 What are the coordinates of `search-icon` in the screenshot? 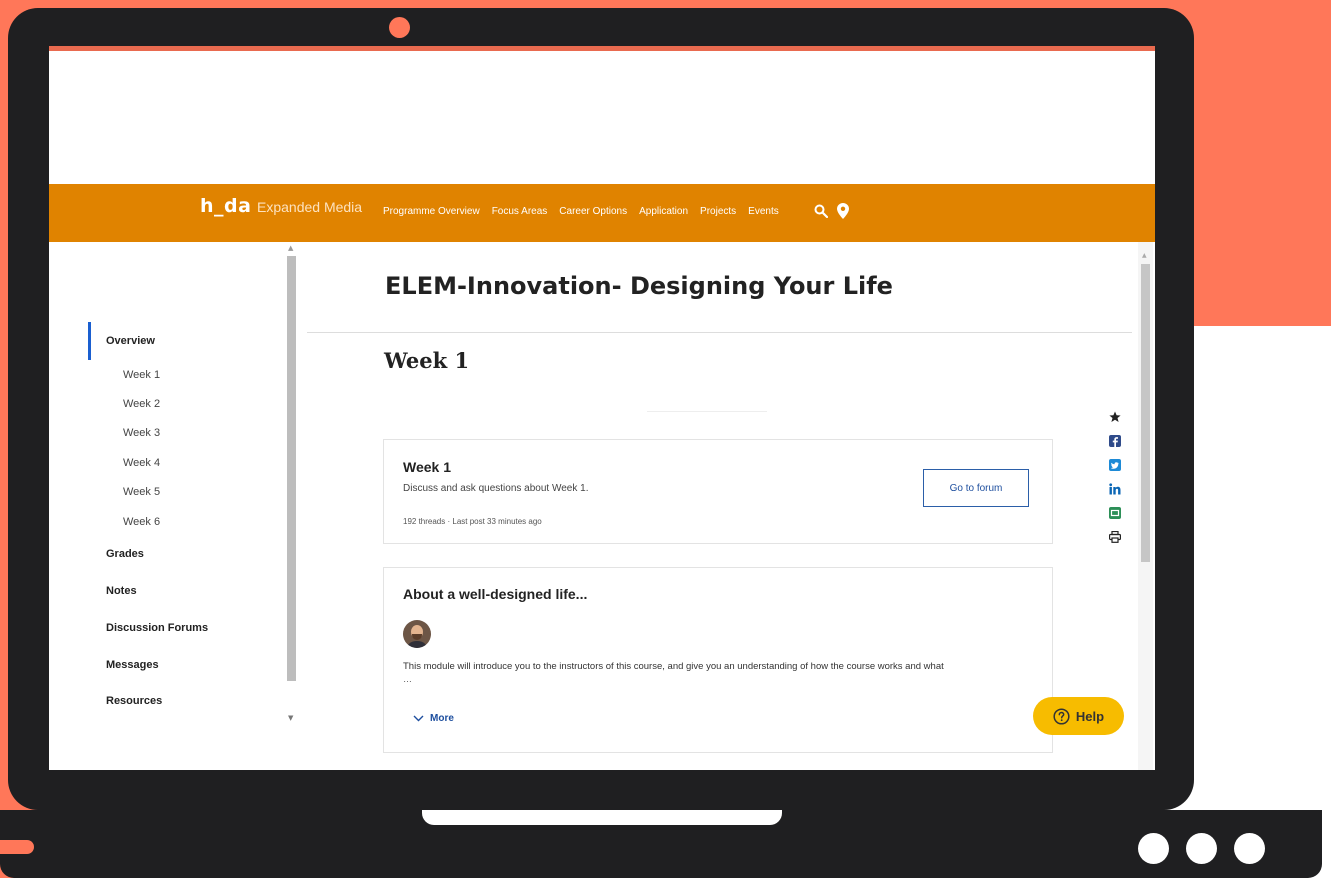 It's located at (821, 211).